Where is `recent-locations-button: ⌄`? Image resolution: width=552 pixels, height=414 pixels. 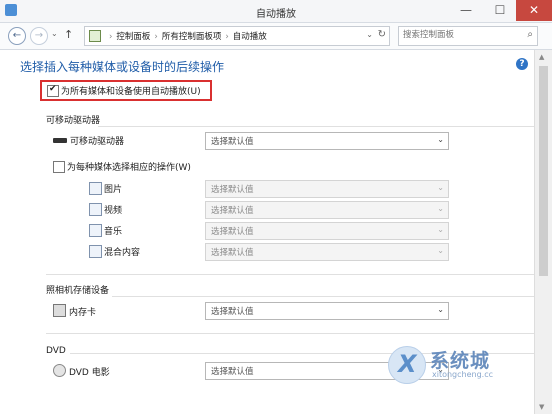 recent-locations-button: ⌄ is located at coordinates (54, 33).